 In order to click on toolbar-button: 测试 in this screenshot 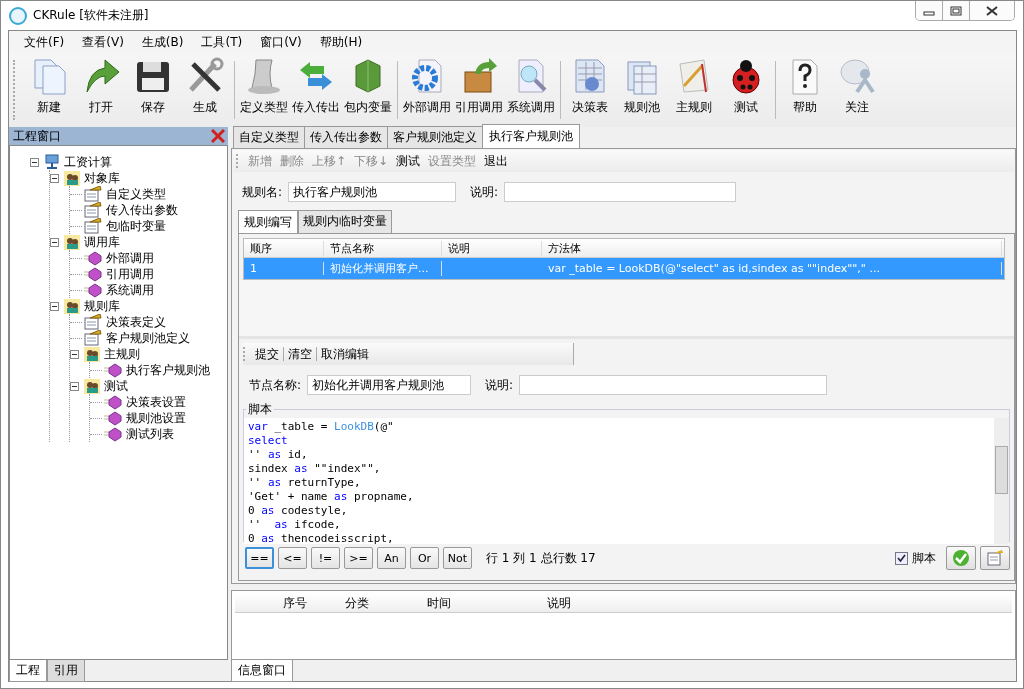, I will do `click(746, 86)`.